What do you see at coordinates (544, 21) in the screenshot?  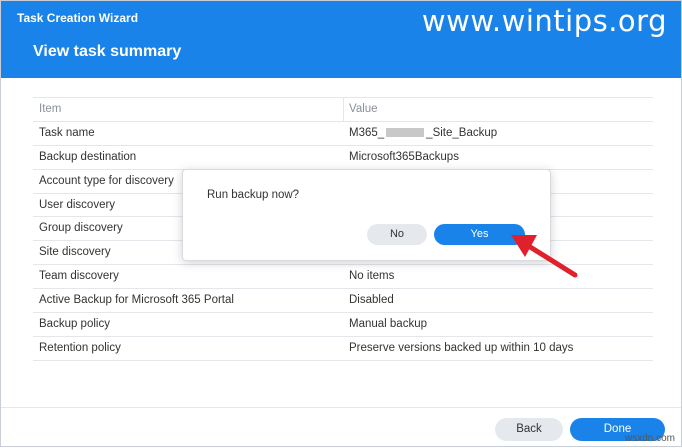 I see `watermark: www.wintips.org` at bounding box center [544, 21].